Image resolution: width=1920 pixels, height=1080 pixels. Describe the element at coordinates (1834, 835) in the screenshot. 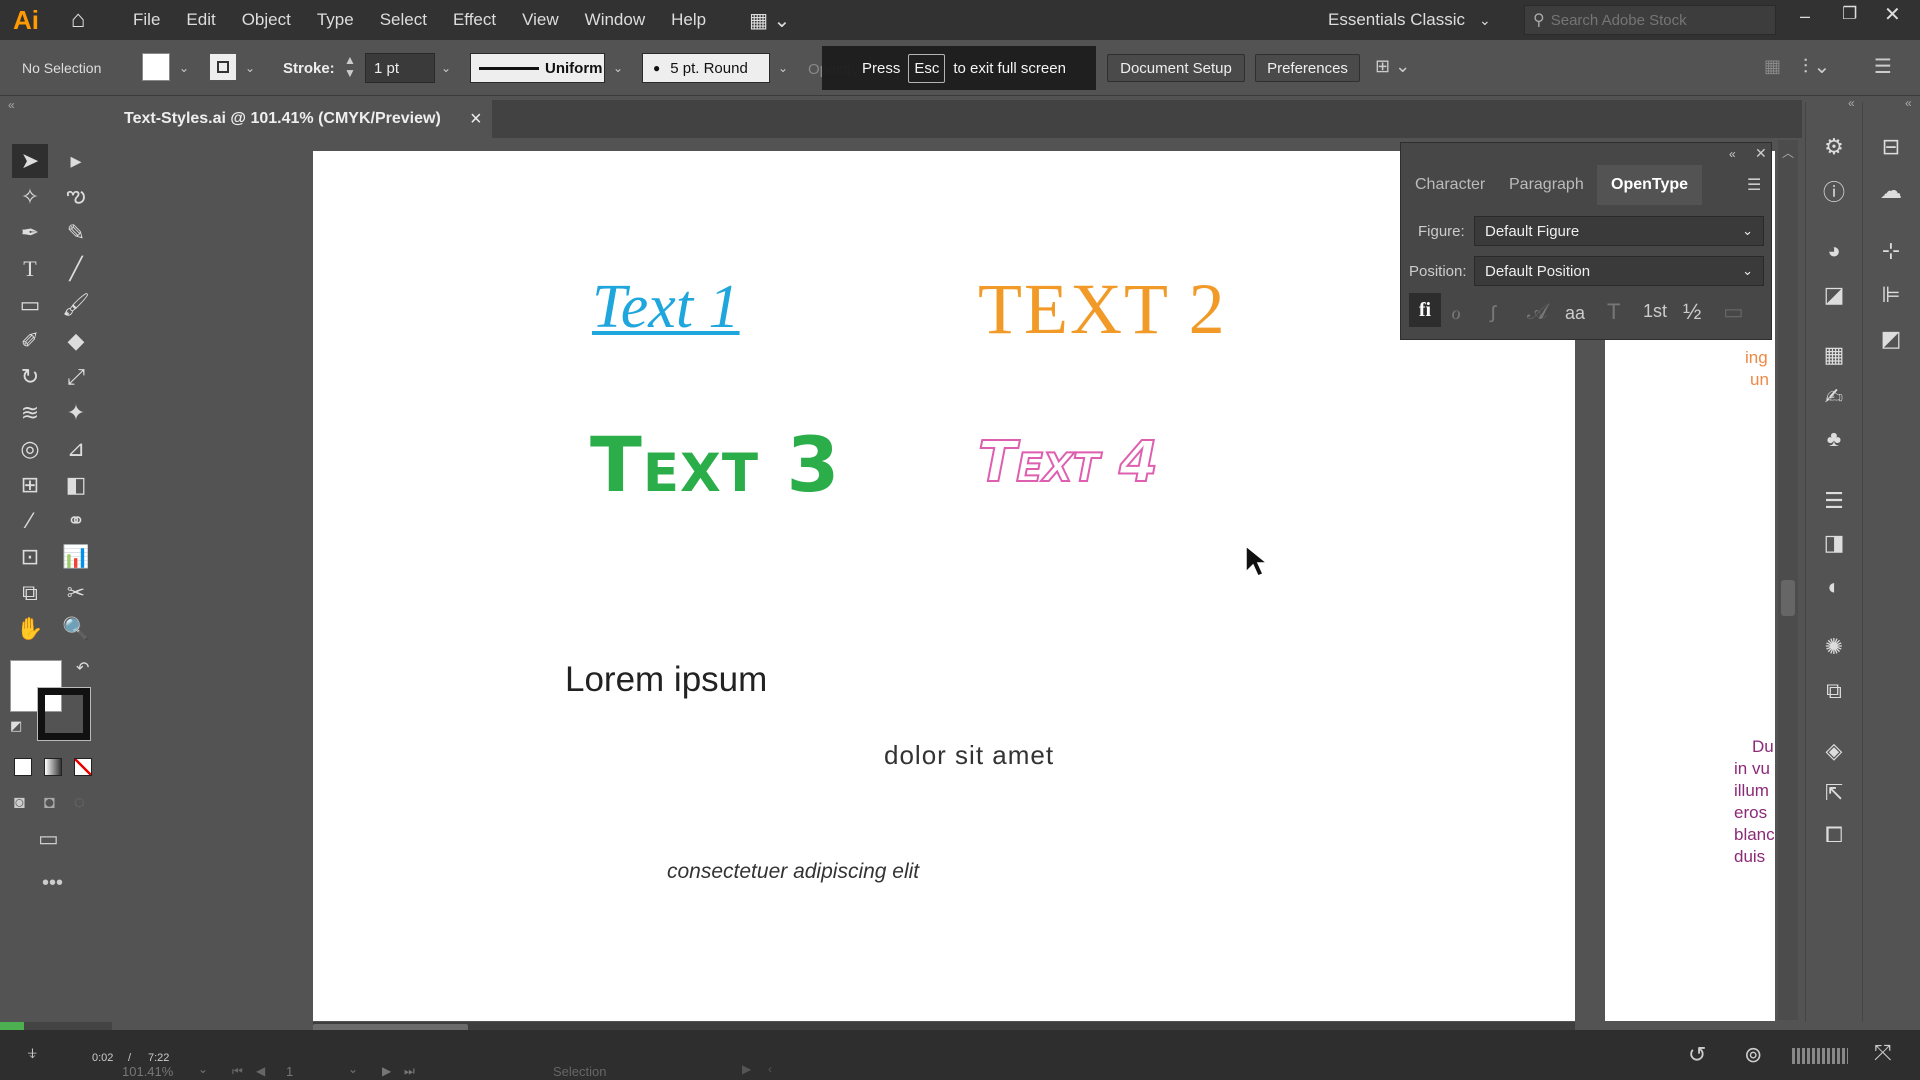

I see `artboards-panel-icon: ⧠` at that location.